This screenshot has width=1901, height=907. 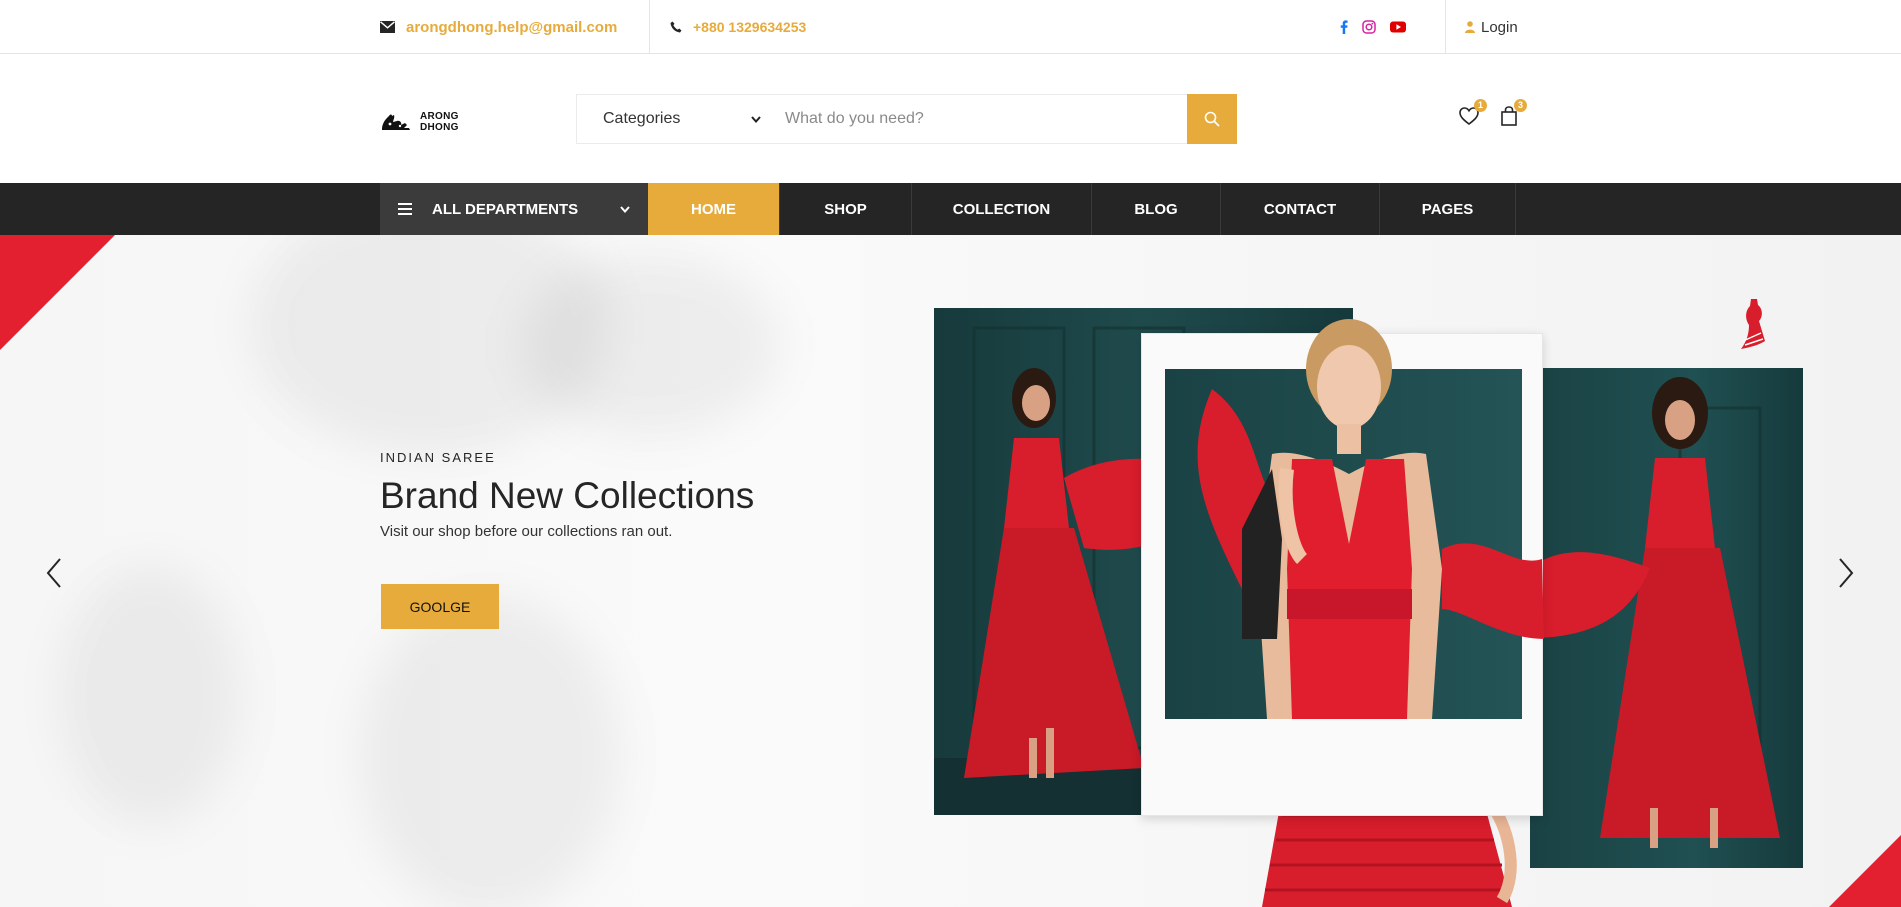 What do you see at coordinates (1520, 105) in the screenshot?
I see `cart-count-badge: 3` at bounding box center [1520, 105].